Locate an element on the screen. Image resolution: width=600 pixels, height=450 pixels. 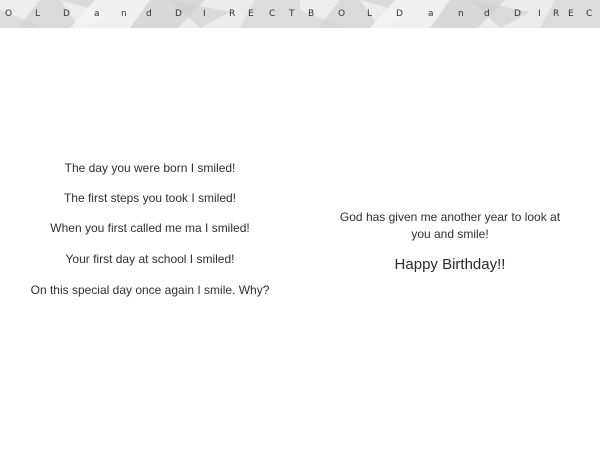
banner-letter: B is located at coordinates (311, 14).